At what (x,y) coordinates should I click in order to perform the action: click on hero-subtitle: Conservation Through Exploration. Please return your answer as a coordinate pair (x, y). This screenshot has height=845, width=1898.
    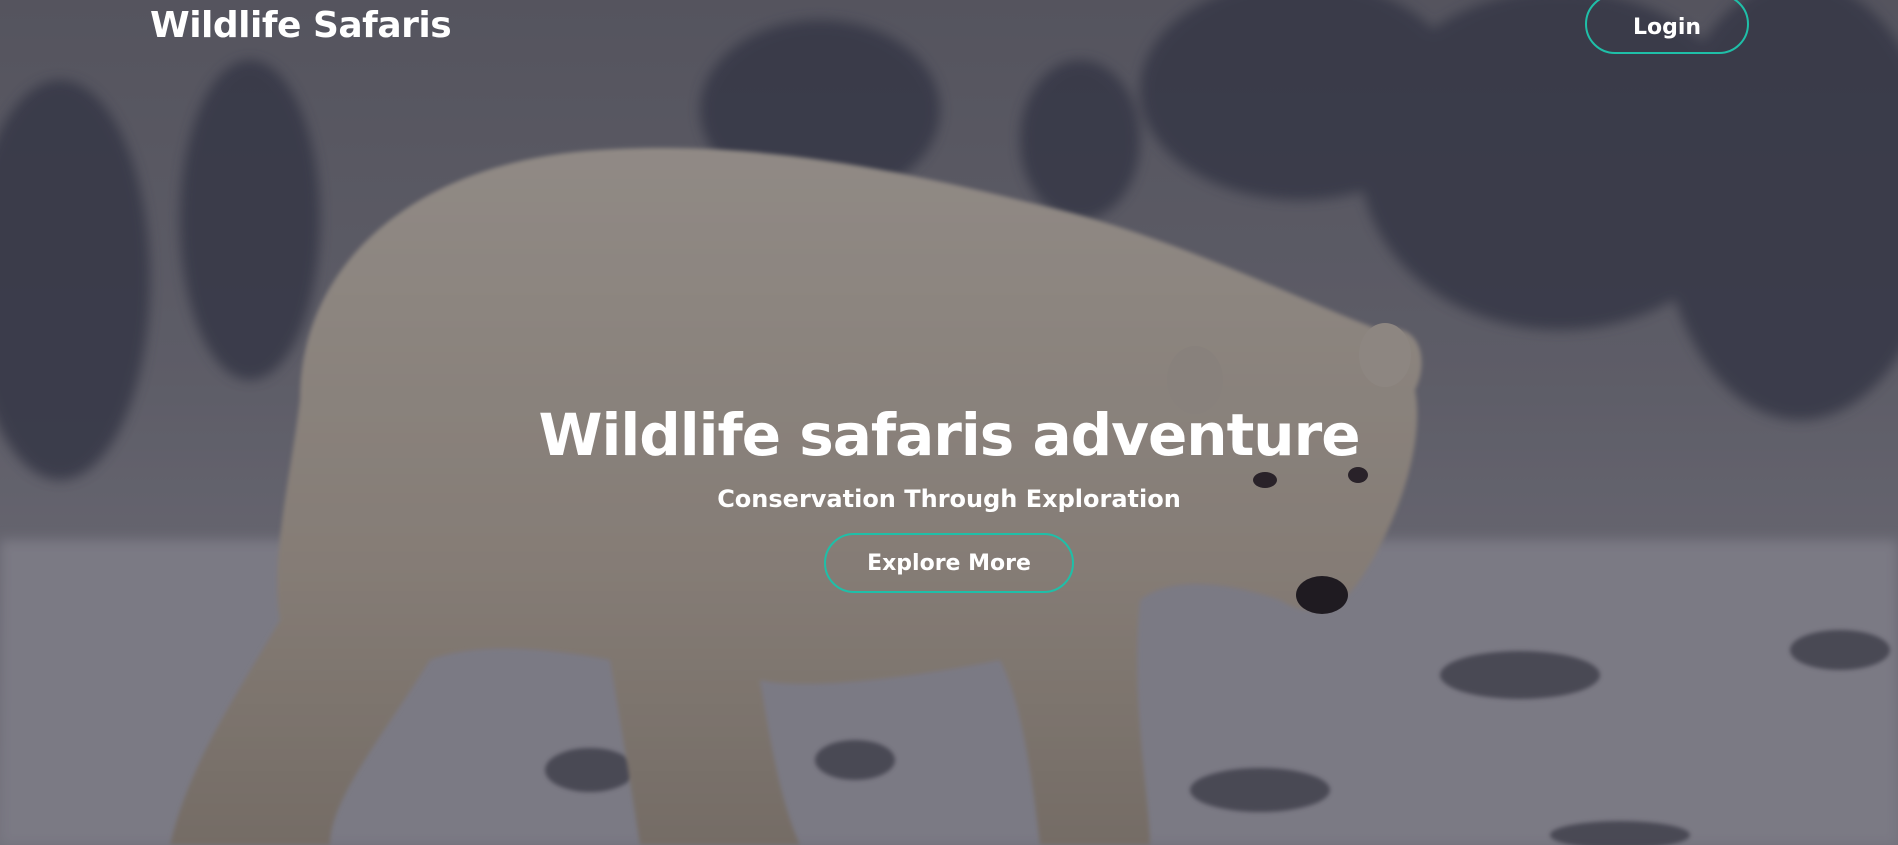
    Looking at the image, I should click on (949, 499).